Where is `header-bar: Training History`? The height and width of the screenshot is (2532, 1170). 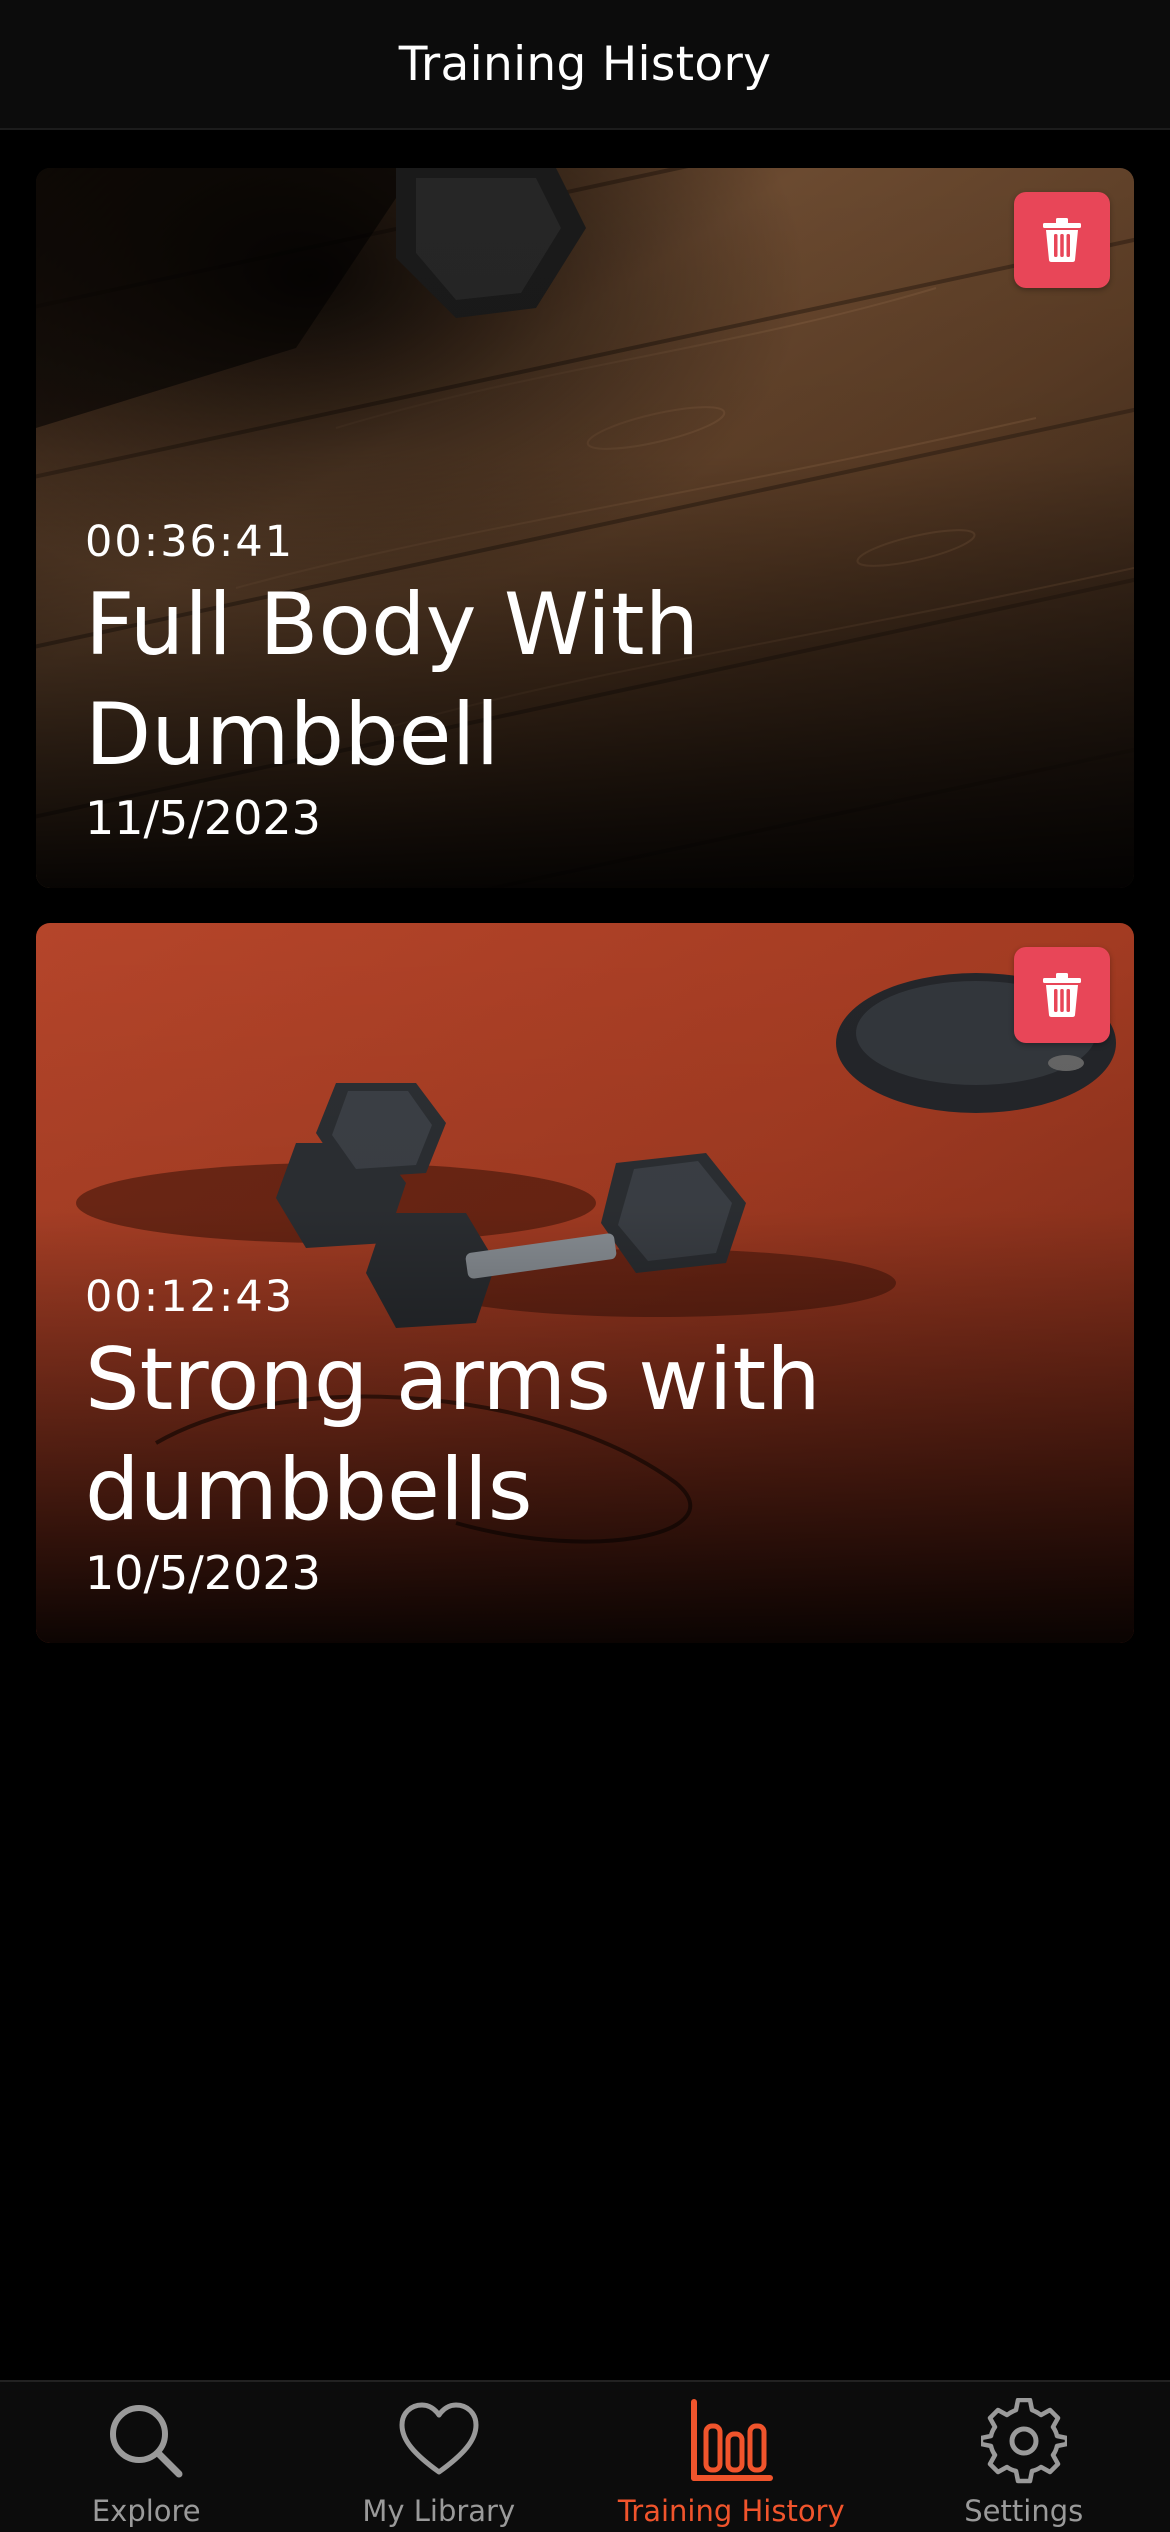
header-bar: Training History is located at coordinates (585, 65).